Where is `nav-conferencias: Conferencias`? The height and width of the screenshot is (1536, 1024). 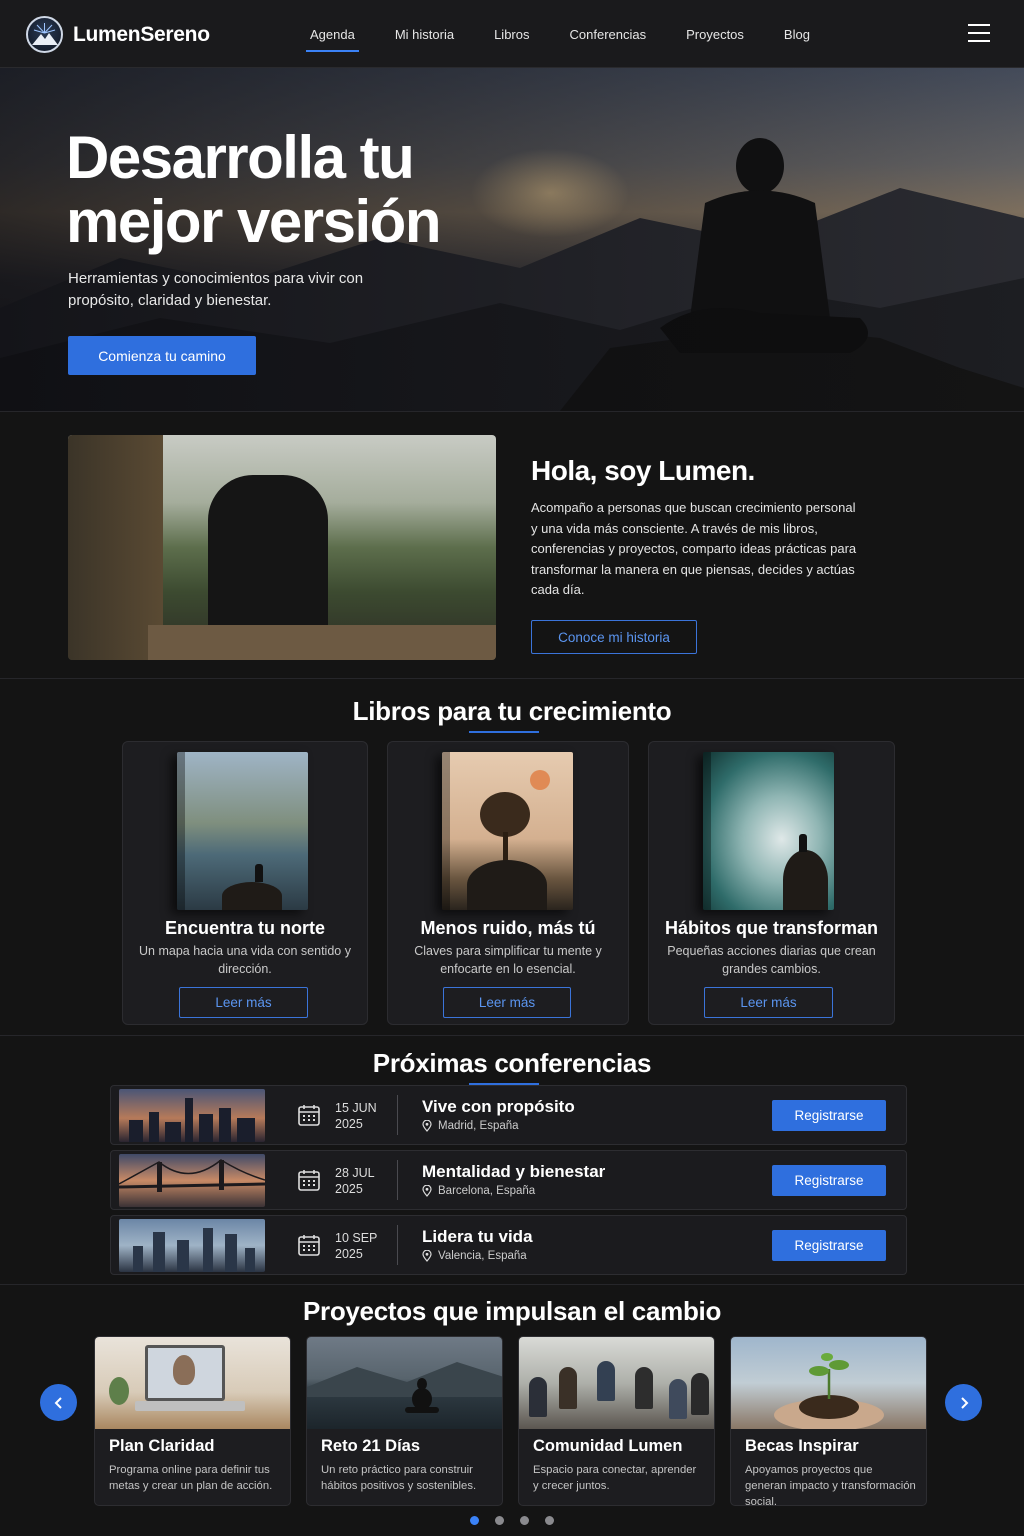 nav-conferencias: Conferencias is located at coordinates (608, 34).